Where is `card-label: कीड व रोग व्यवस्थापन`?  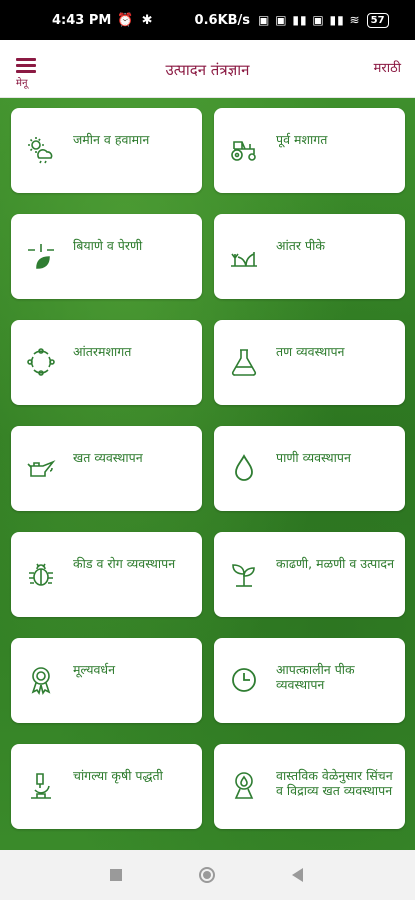
card-label: कीड व रोग व्यवस्थापन is located at coordinates (124, 563).